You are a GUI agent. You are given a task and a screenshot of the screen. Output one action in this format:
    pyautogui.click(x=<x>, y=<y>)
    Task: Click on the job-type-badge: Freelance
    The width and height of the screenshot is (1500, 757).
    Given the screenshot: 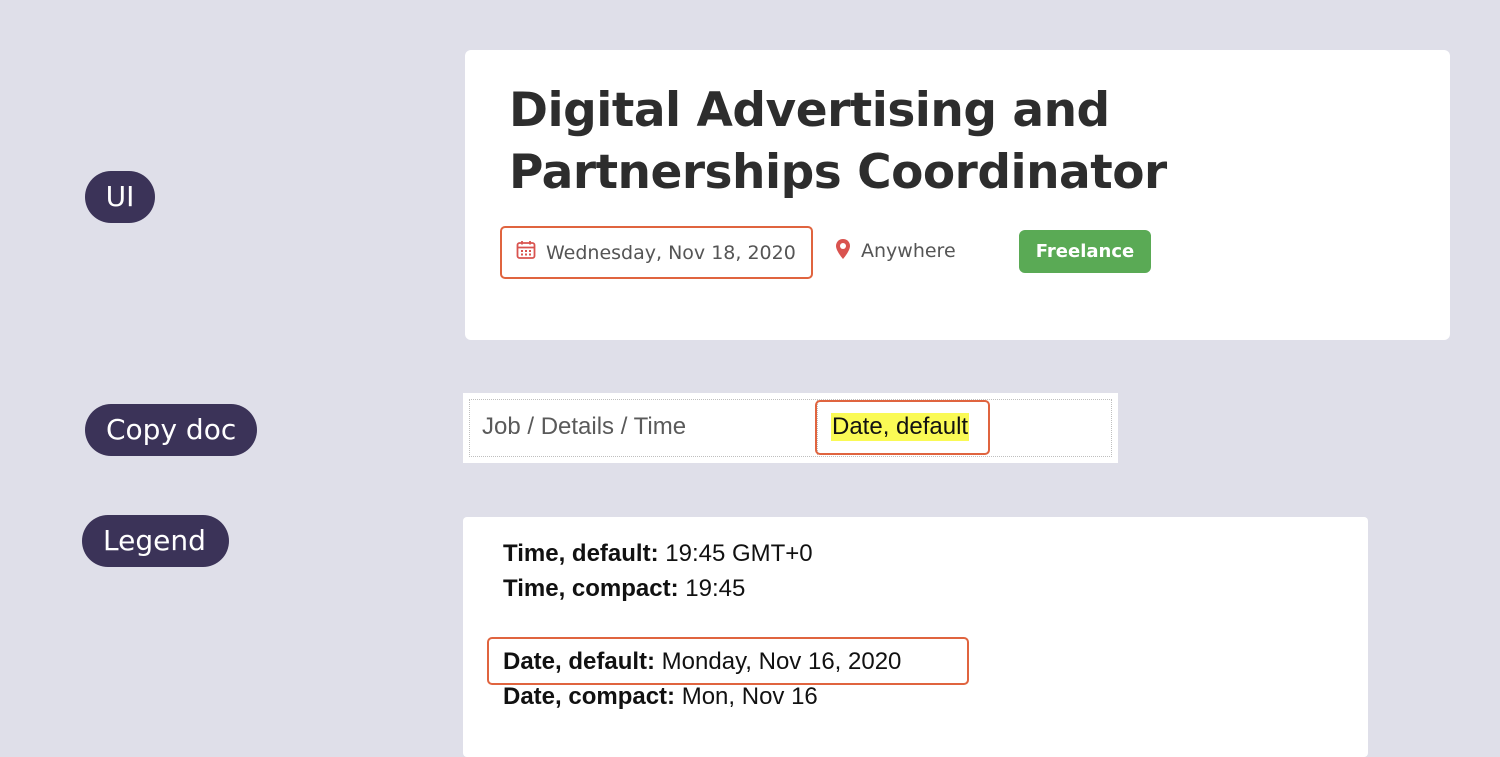 What is the action you would take?
    pyautogui.click(x=1085, y=251)
    